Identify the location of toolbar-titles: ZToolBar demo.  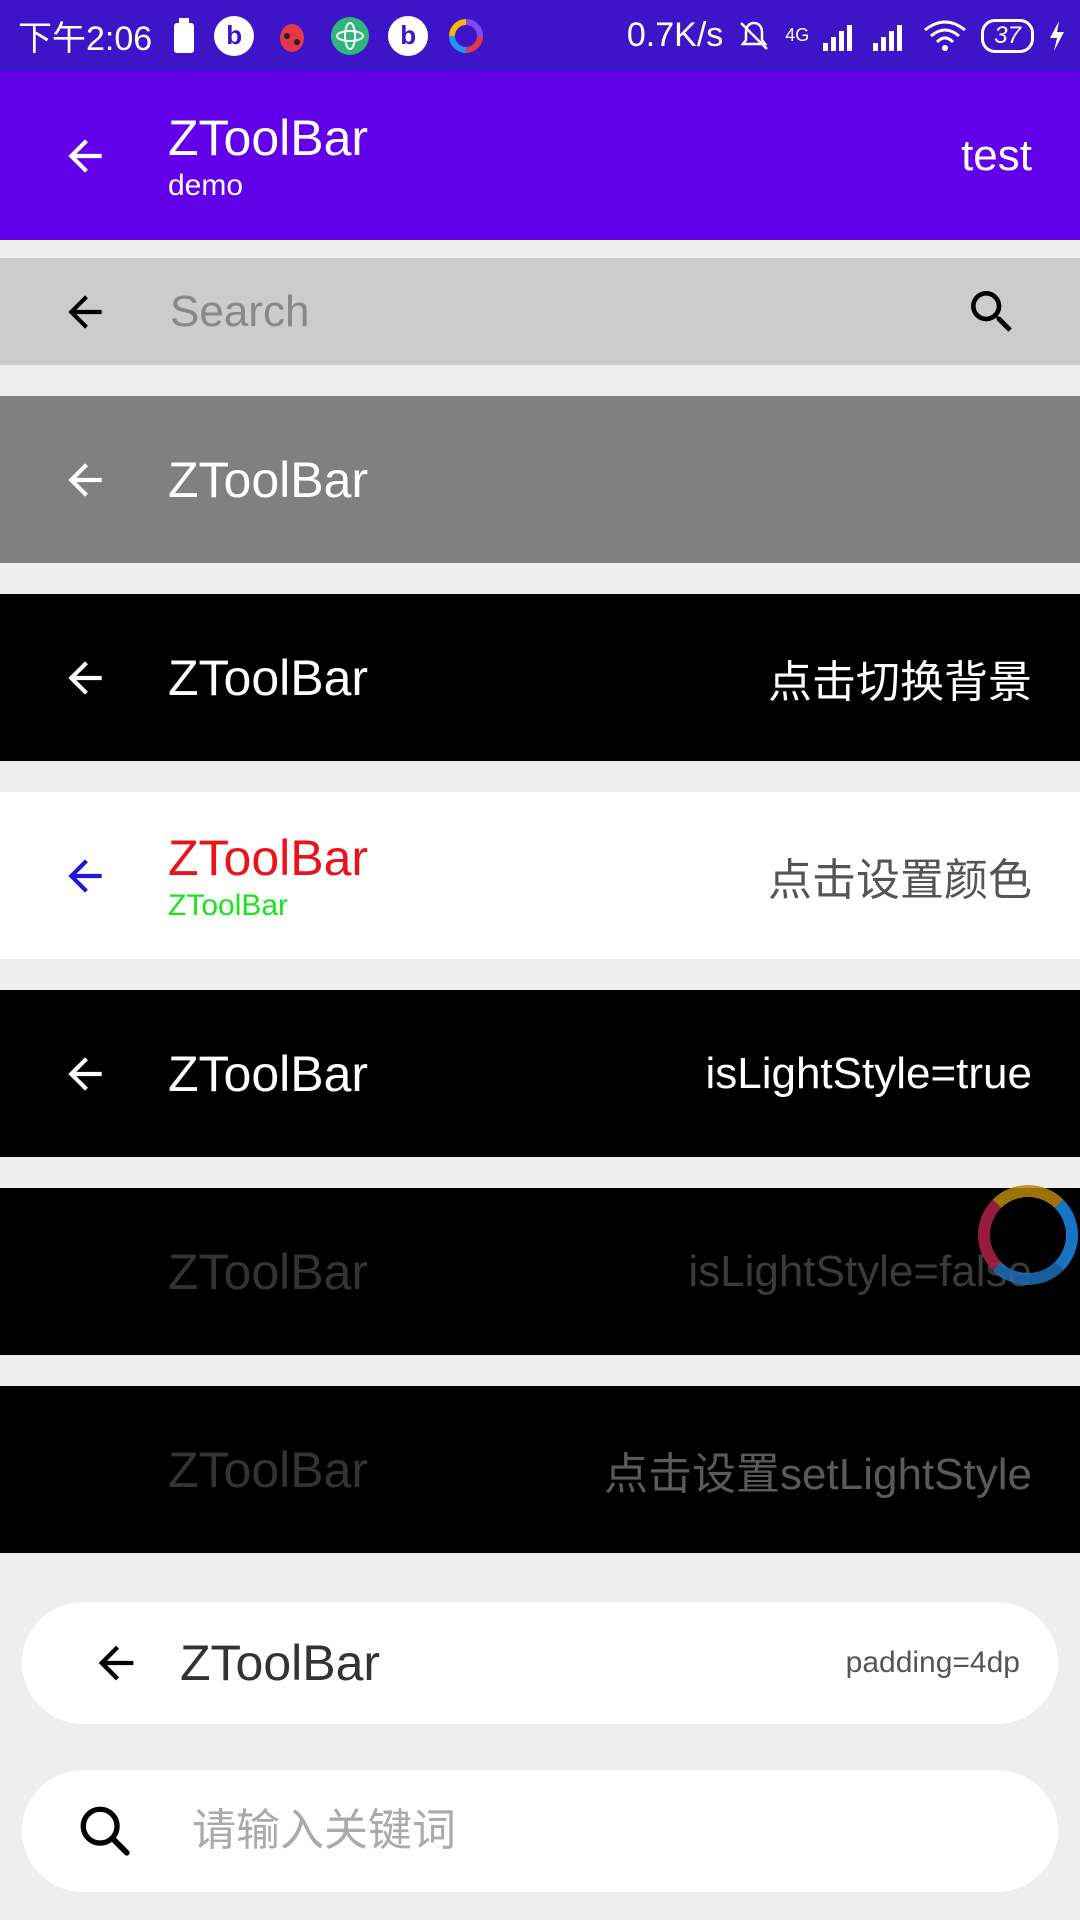
(268, 156).